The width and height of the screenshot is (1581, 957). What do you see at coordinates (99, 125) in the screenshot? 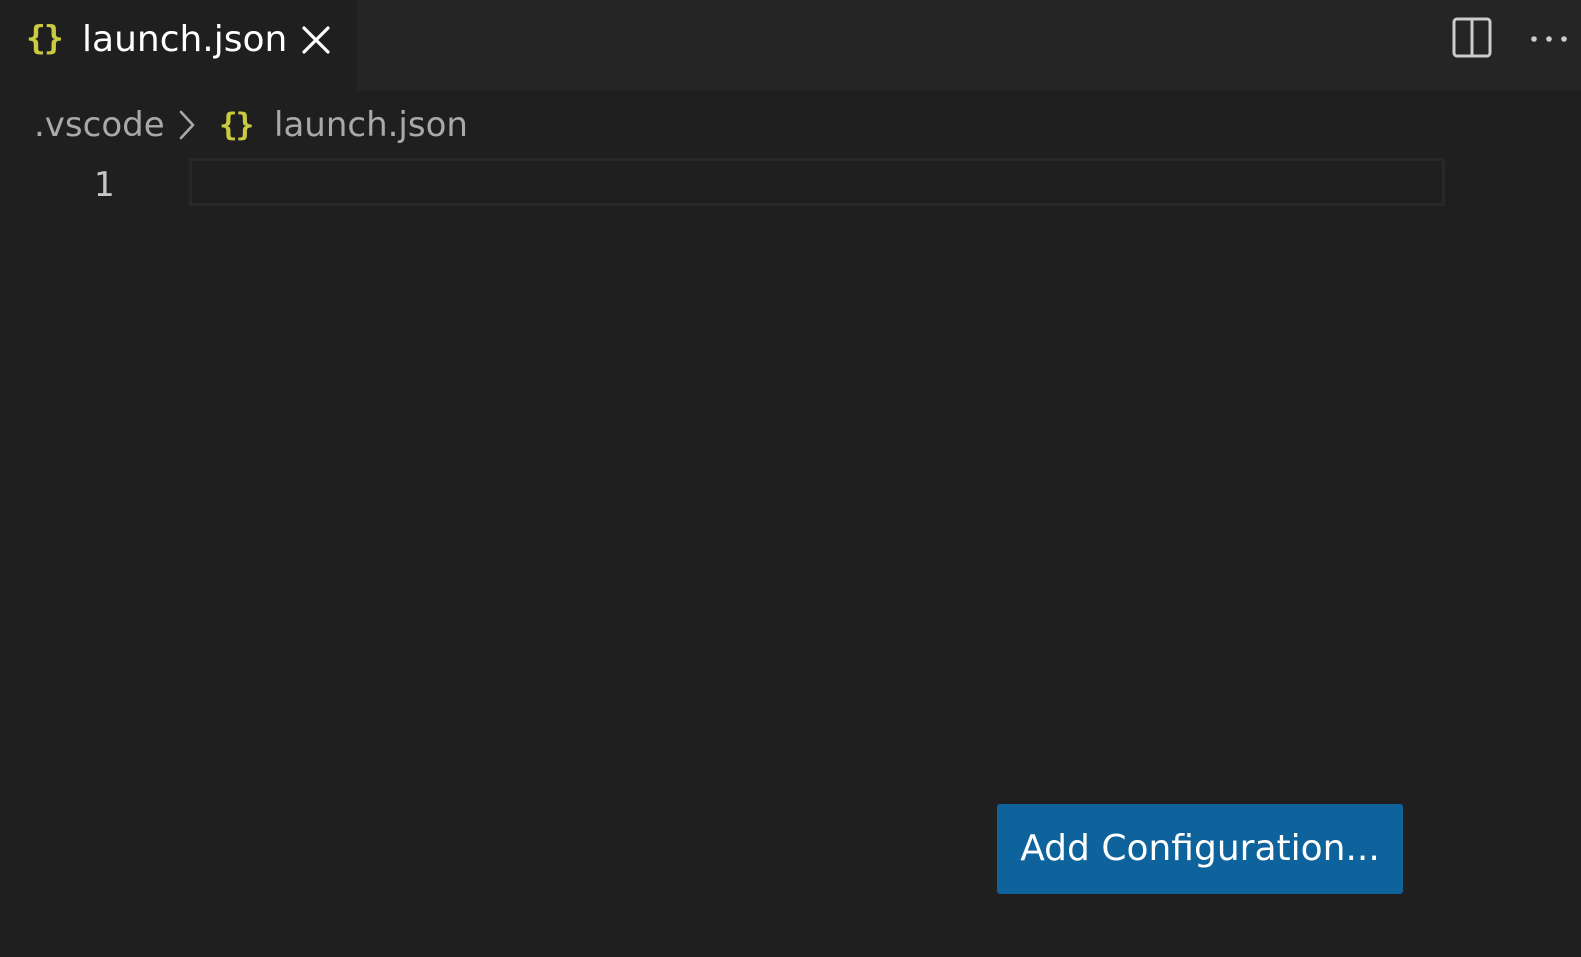
I see `breadcrumb-folder-vscode: .vscode` at bounding box center [99, 125].